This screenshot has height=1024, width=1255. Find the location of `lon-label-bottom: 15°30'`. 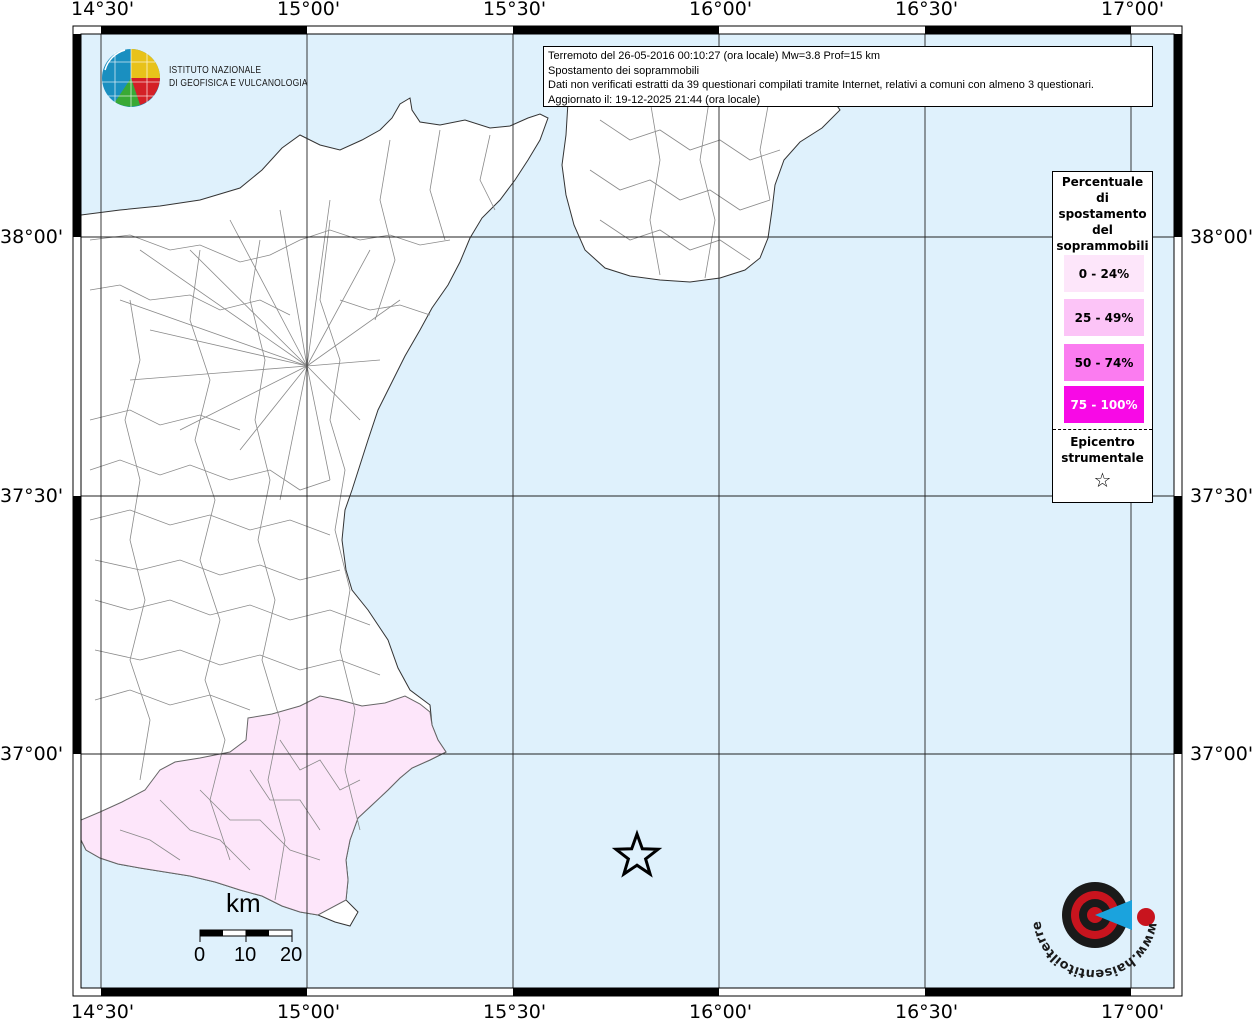

lon-label-bottom: 15°30' is located at coordinates (515, 1012).